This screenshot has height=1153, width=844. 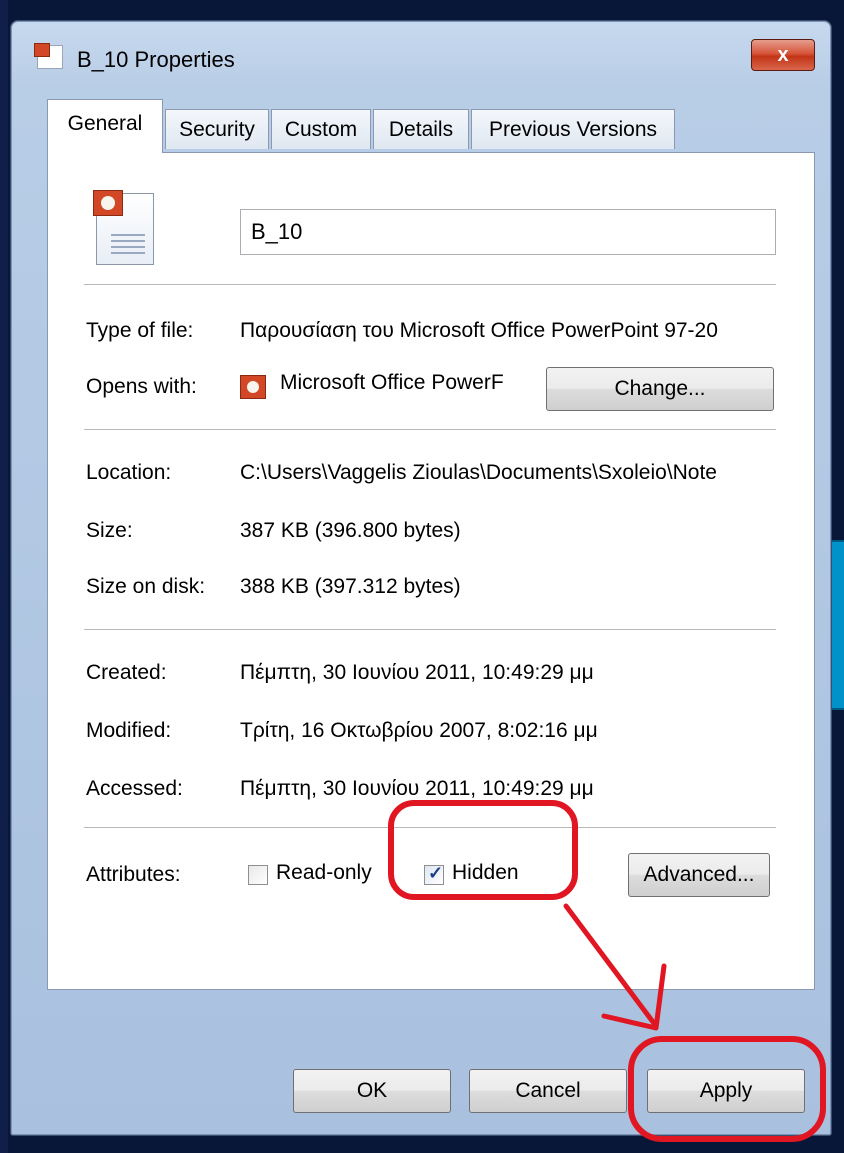 What do you see at coordinates (105, 126) in the screenshot?
I see `tab-general: General` at bounding box center [105, 126].